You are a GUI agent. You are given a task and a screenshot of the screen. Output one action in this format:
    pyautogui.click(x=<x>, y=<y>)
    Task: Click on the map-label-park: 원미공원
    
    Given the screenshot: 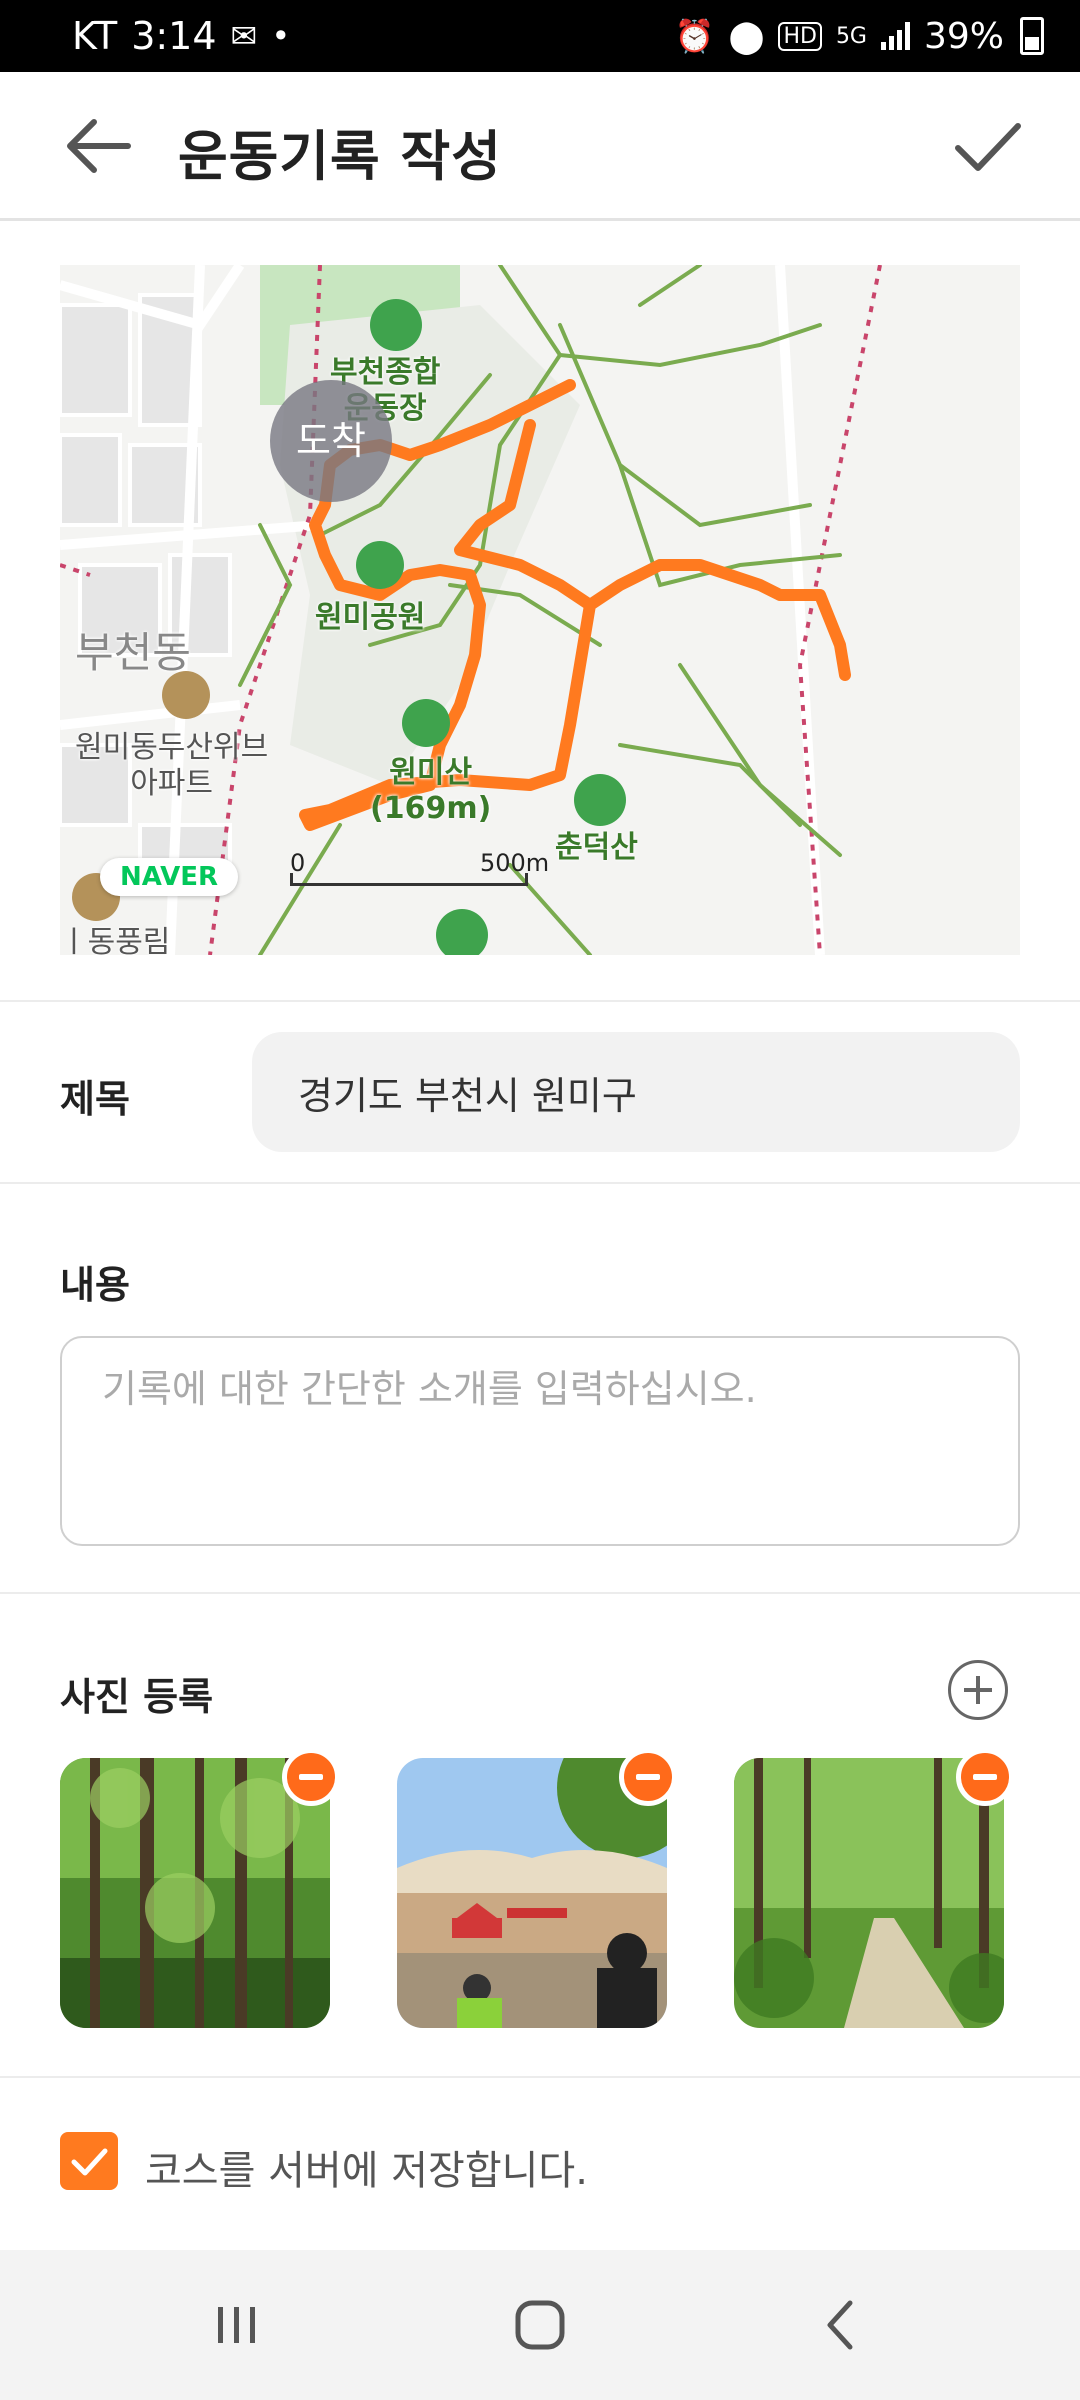 What is the action you would take?
    pyautogui.click(x=370, y=617)
    